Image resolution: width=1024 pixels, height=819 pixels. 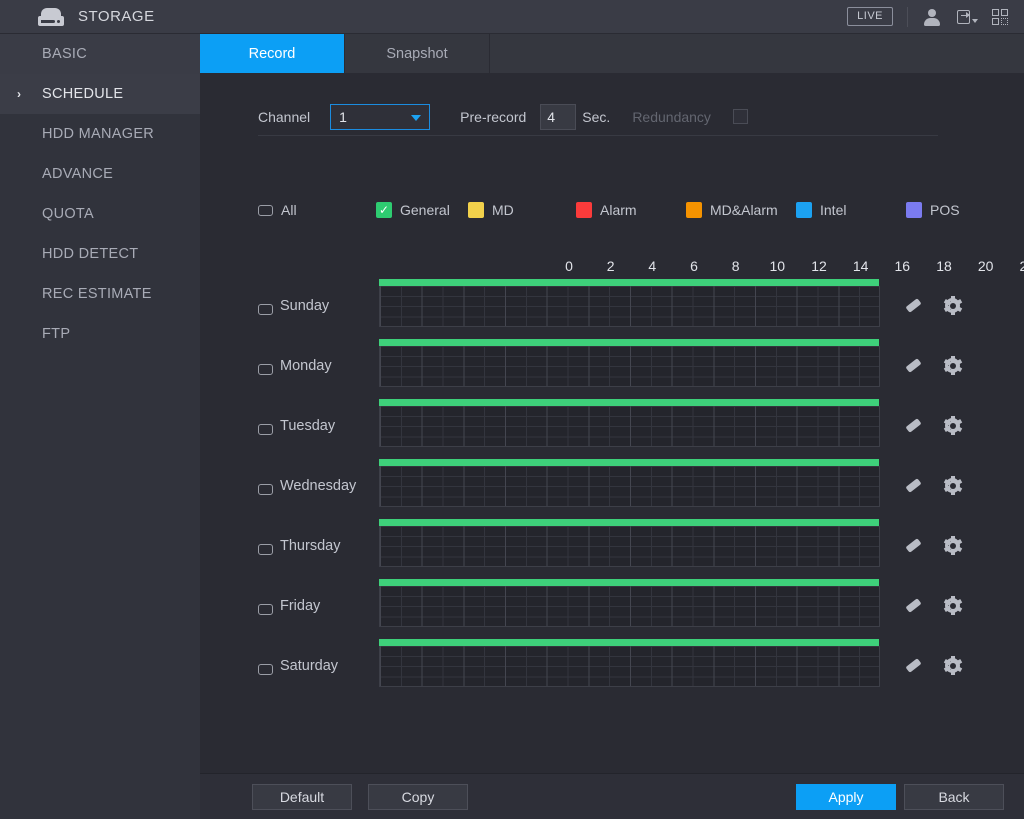 I want to click on legend-general: ✓ General, so click(x=422, y=210).